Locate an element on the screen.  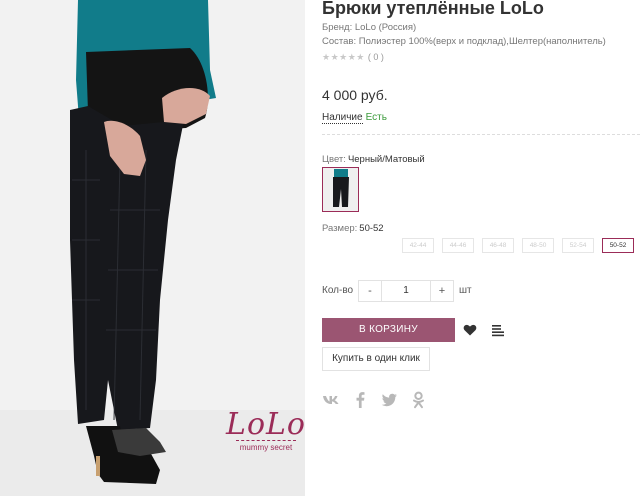
color-value: Черный/Матовый is located at coordinates (386, 159).